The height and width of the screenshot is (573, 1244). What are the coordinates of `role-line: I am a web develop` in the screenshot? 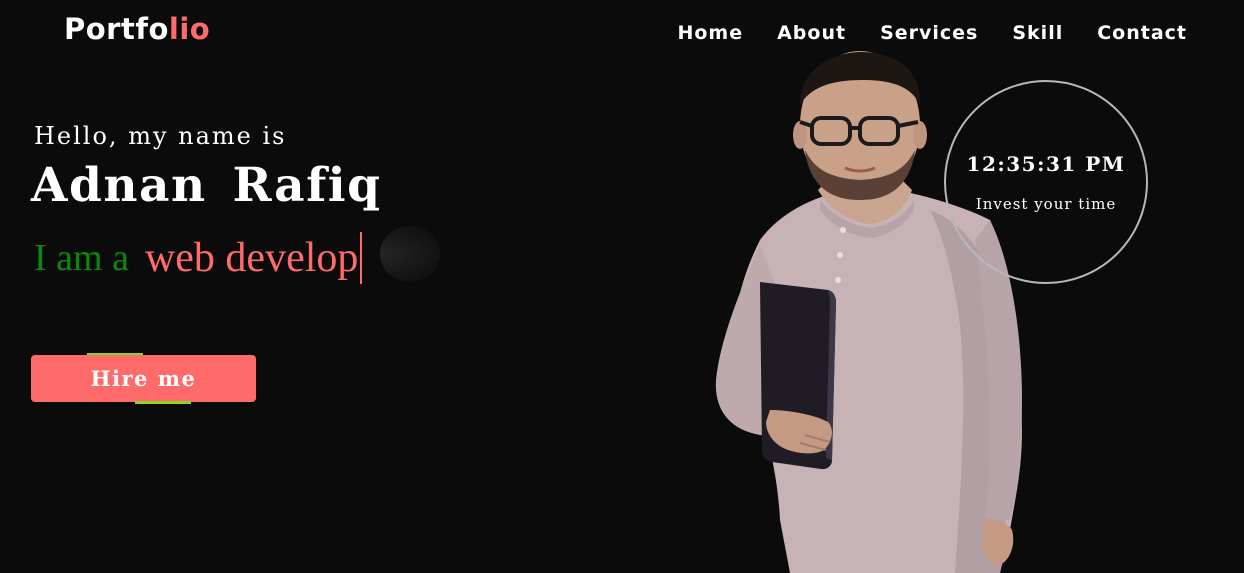 It's located at (198, 258).